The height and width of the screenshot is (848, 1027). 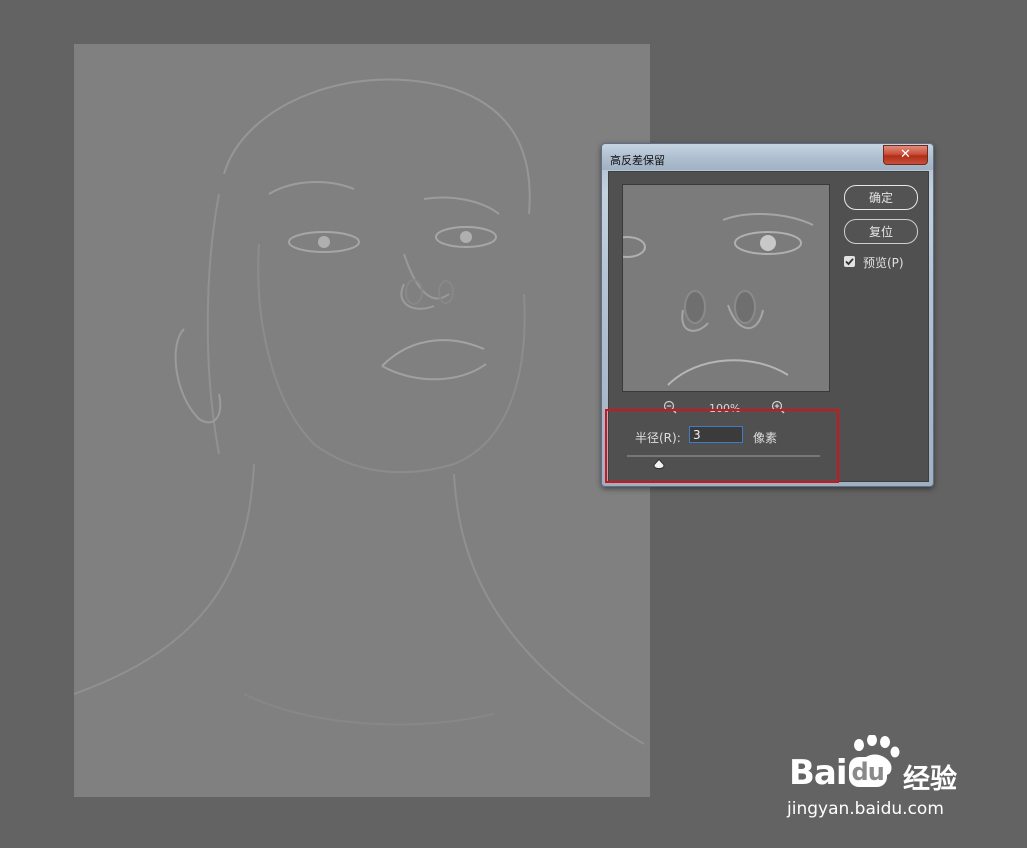 I want to click on watermark-url: jingyan.baidu.com, so click(x=865, y=809).